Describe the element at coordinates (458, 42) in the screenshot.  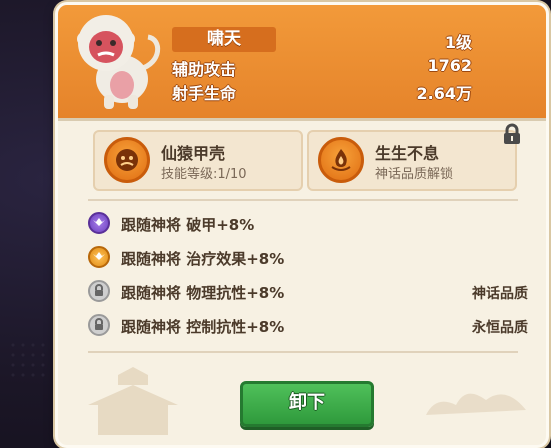
I see `level-label: 1级` at that location.